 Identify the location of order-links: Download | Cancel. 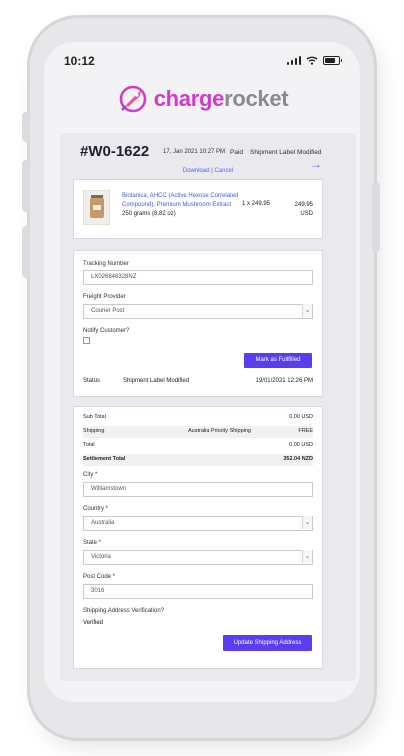
(208, 171).